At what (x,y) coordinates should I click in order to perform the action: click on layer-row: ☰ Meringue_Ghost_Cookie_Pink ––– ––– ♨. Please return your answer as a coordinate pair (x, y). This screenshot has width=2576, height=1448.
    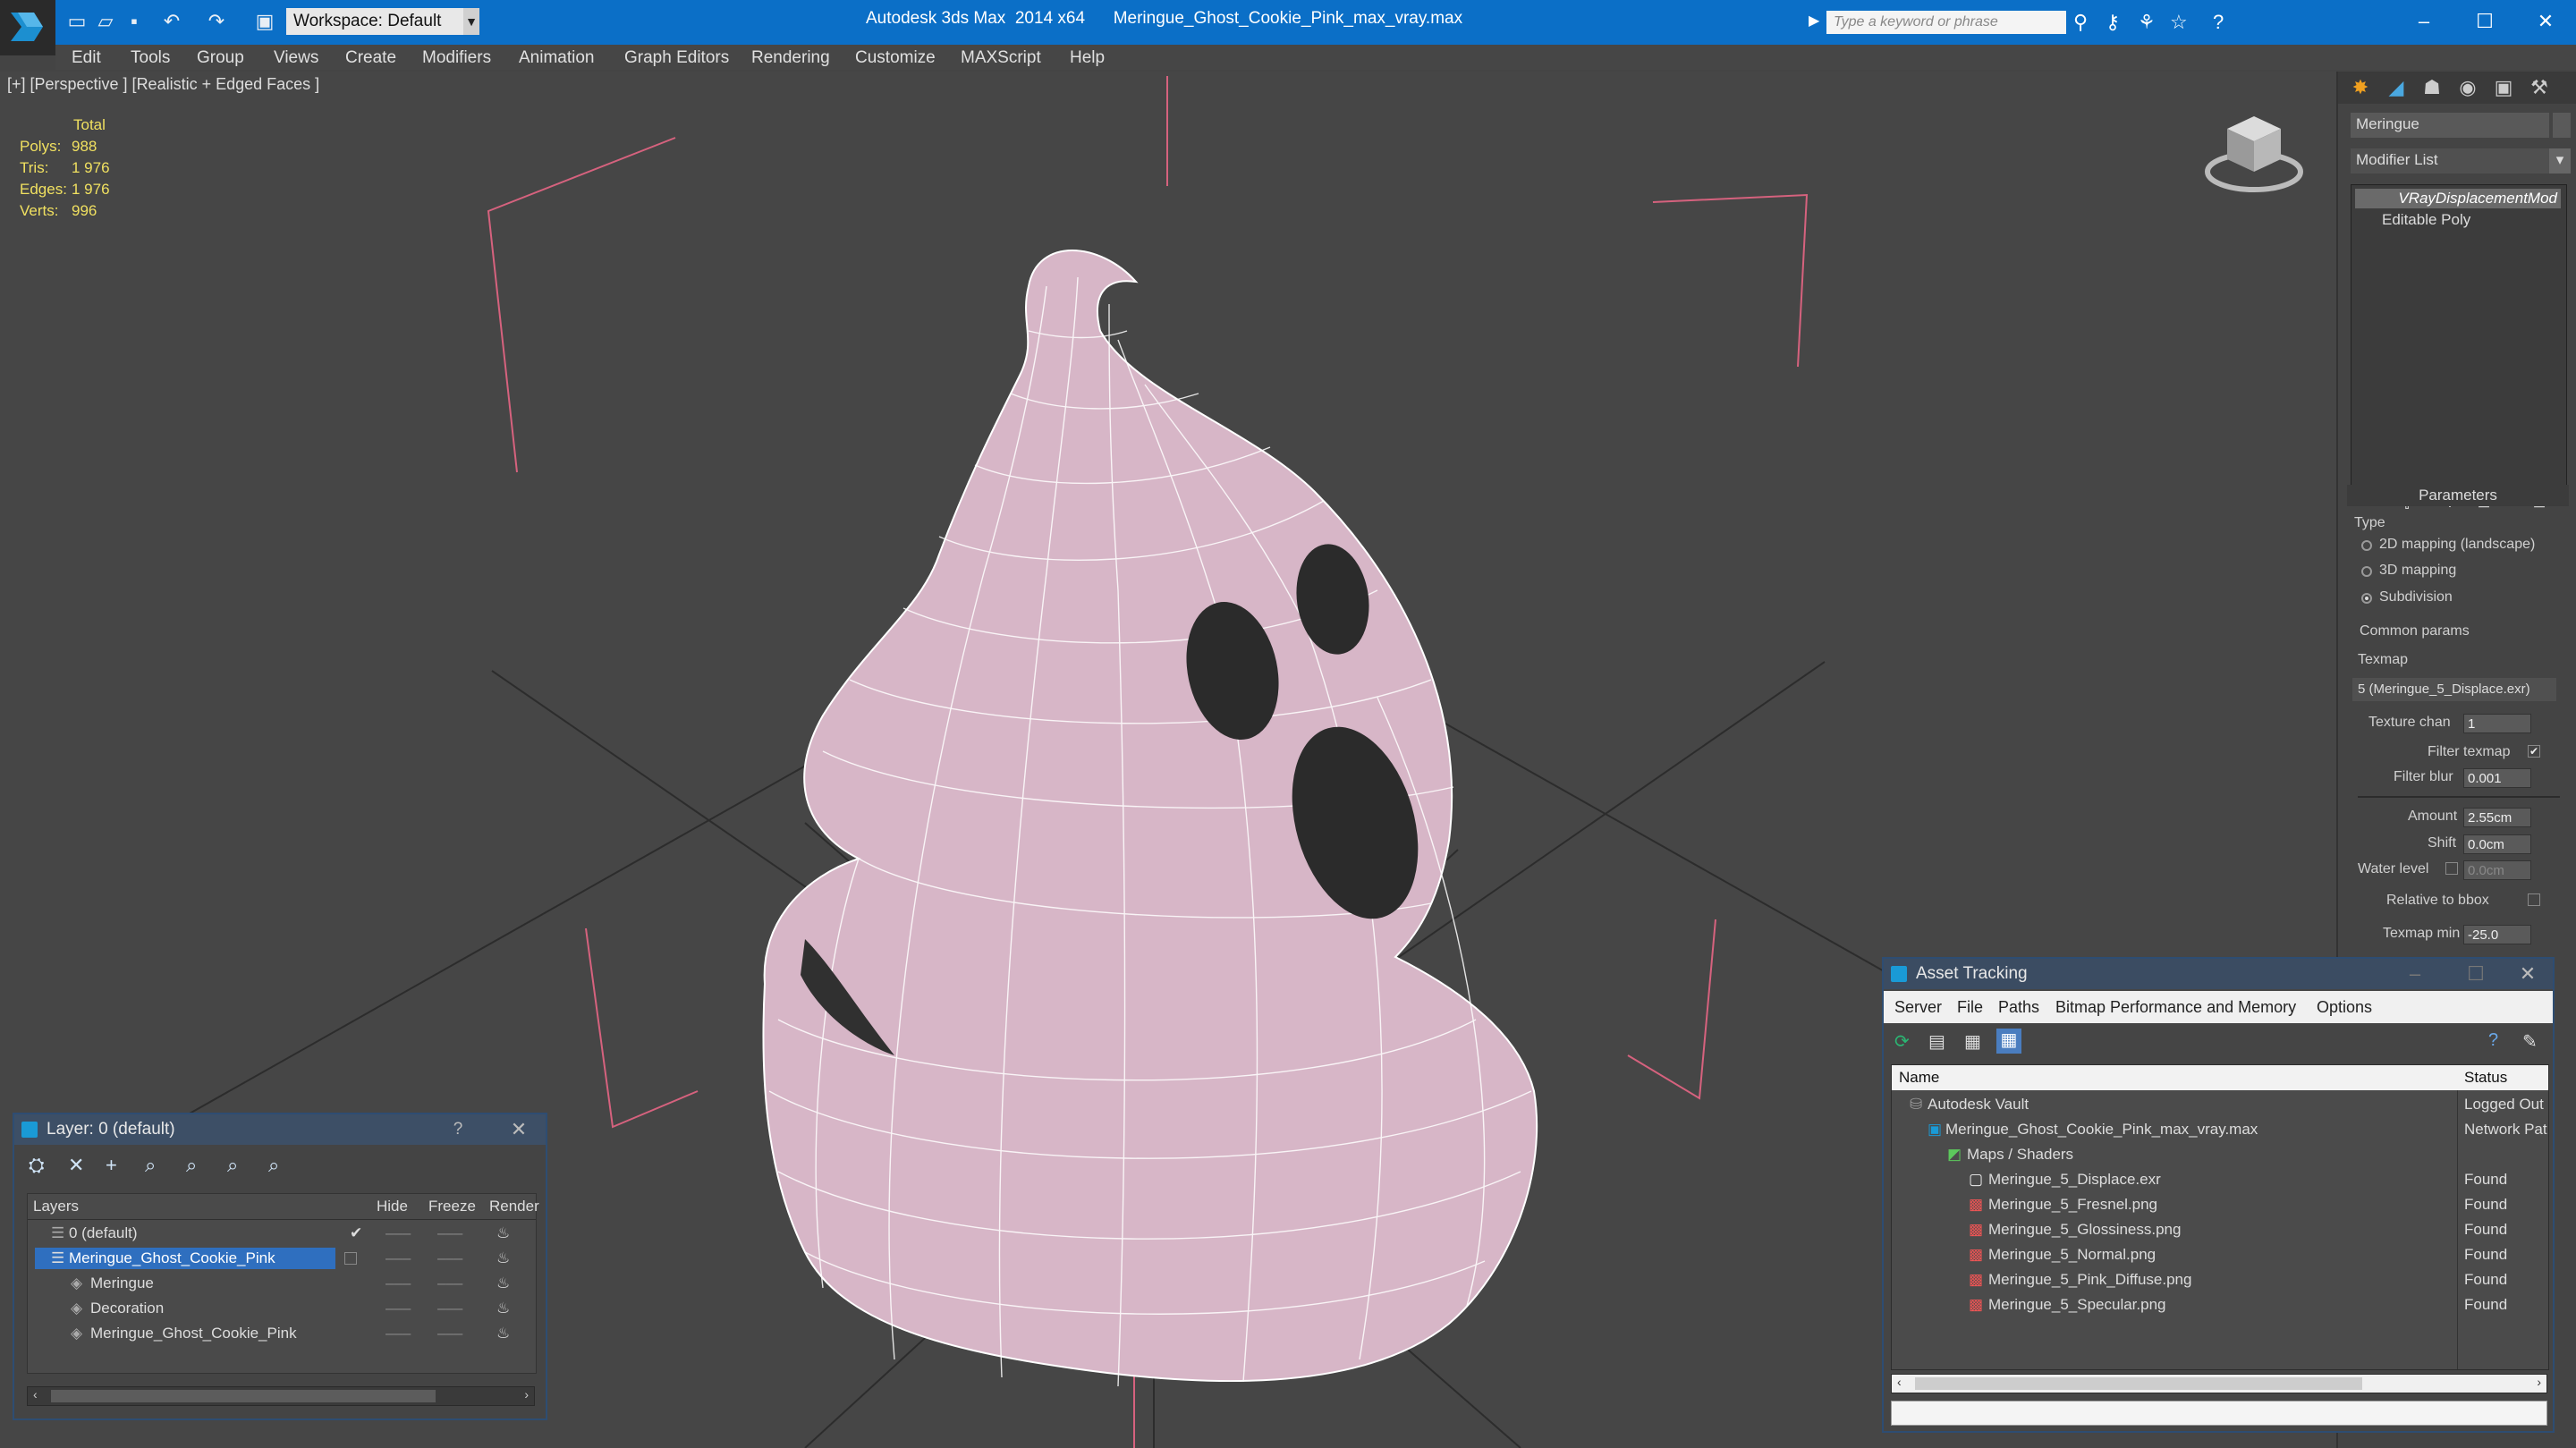
    Looking at the image, I should click on (282, 1258).